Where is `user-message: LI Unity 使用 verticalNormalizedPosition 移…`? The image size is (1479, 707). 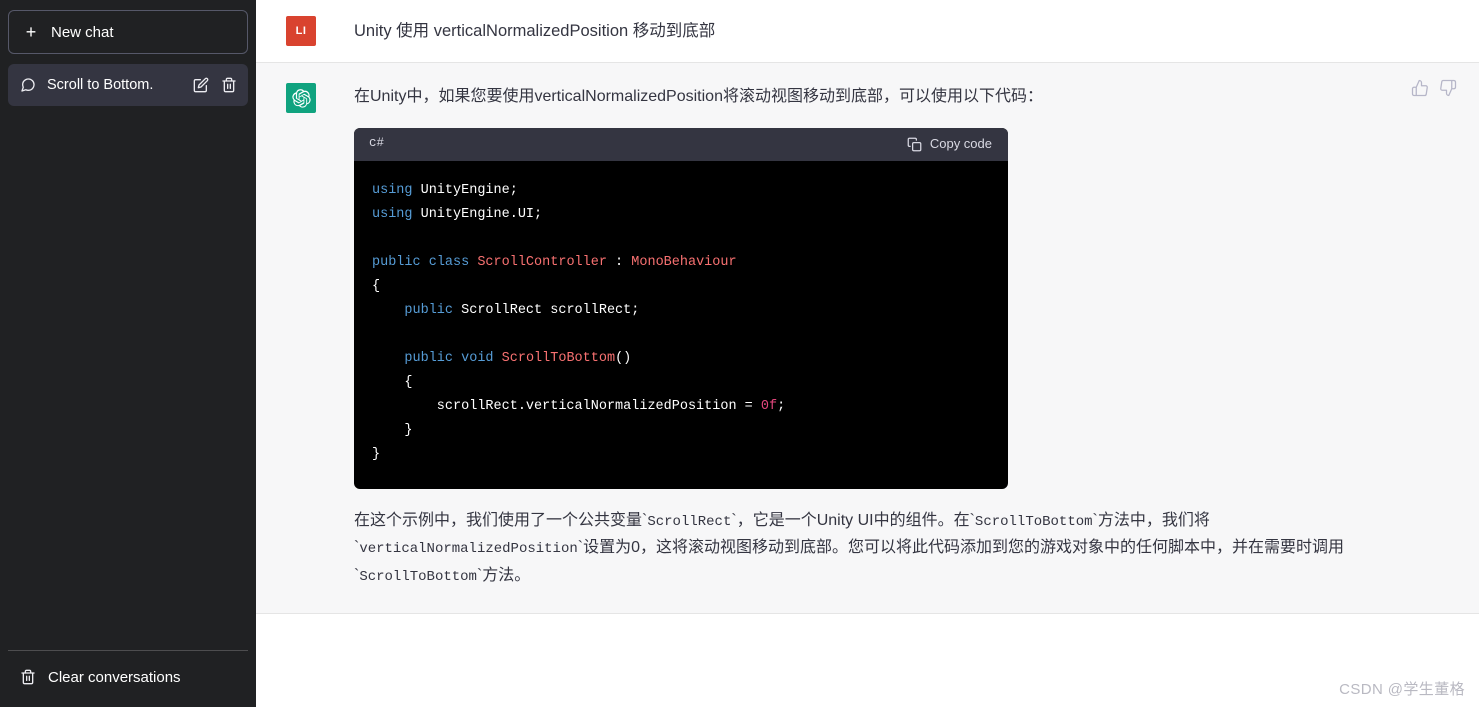
user-message: LI Unity 使用 verticalNormalizedPosition 移… is located at coordinates (867, 31).